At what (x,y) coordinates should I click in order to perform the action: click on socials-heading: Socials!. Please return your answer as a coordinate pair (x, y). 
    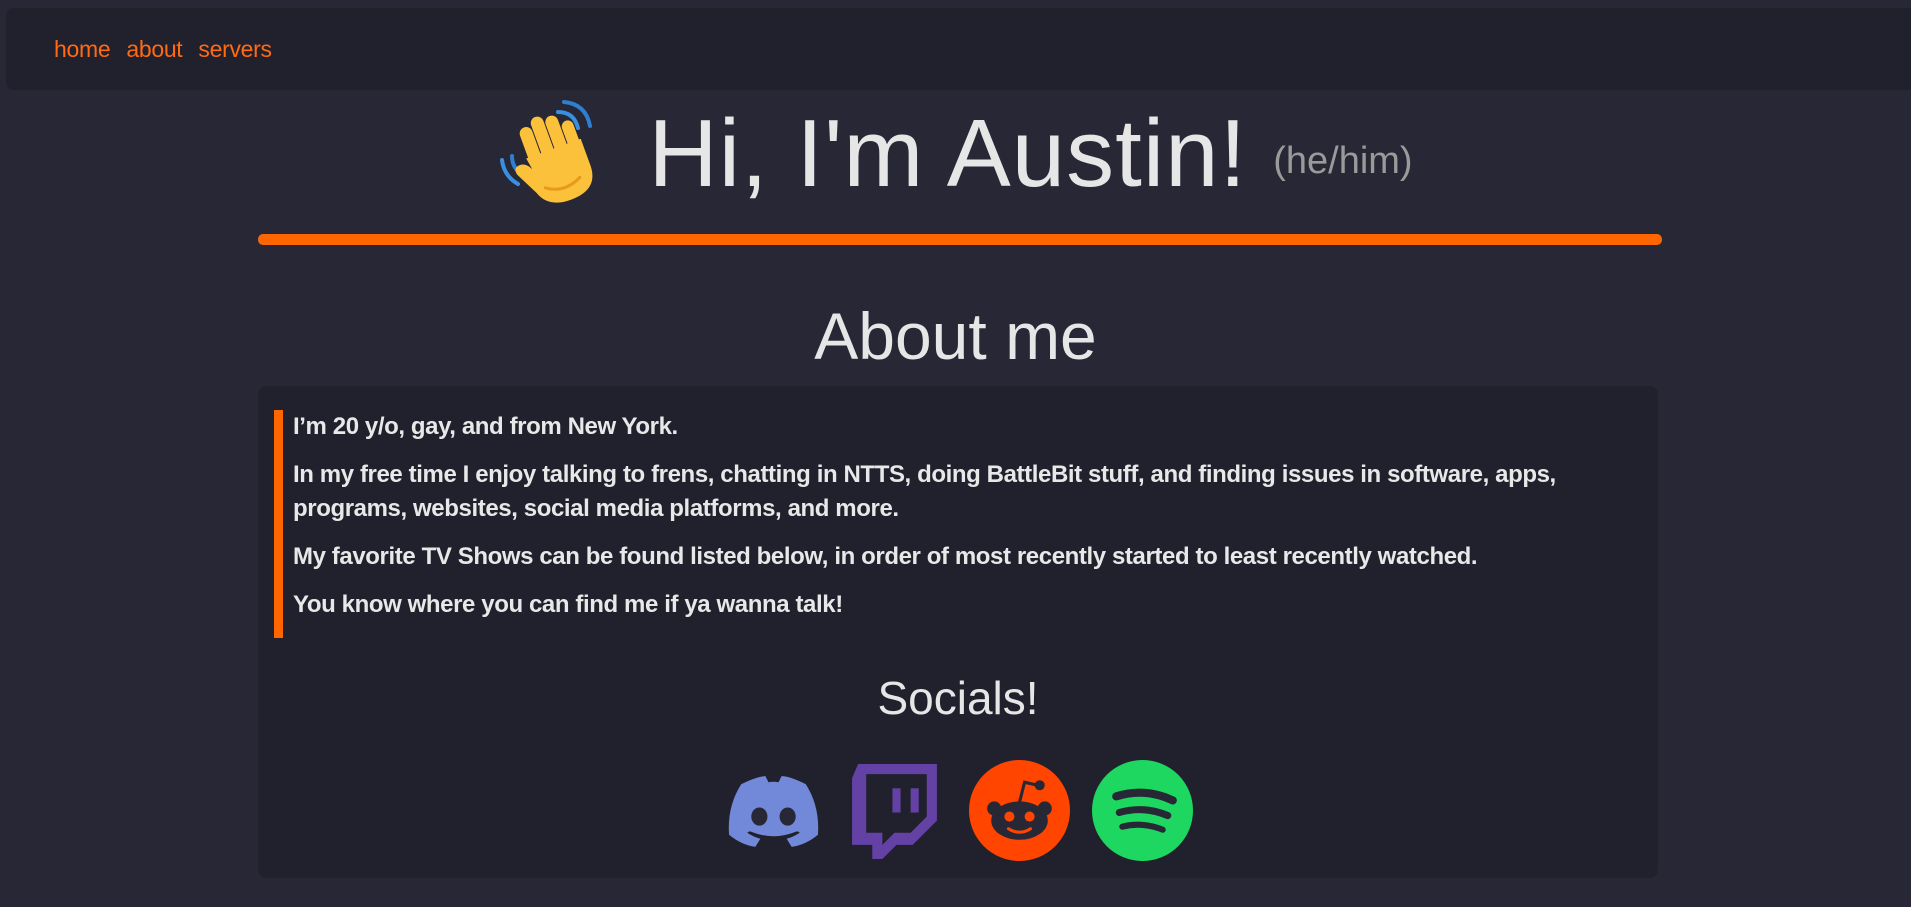
    Looking at the image, I should click on (958, 698).